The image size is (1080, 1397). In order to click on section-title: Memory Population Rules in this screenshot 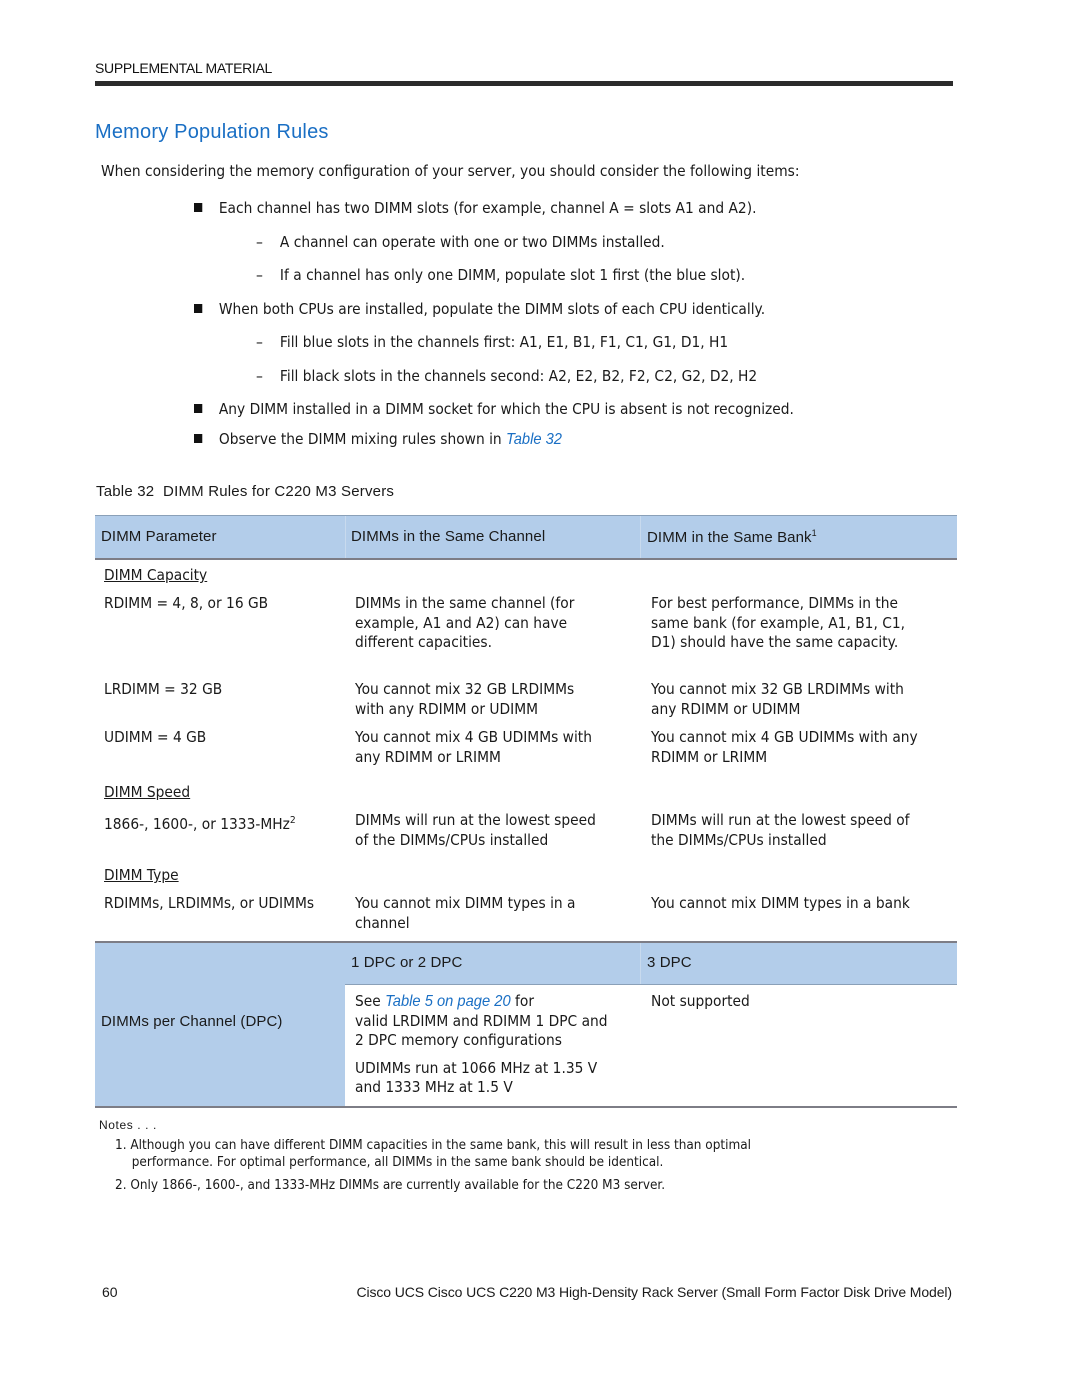, I will do `click(212, 132)`.